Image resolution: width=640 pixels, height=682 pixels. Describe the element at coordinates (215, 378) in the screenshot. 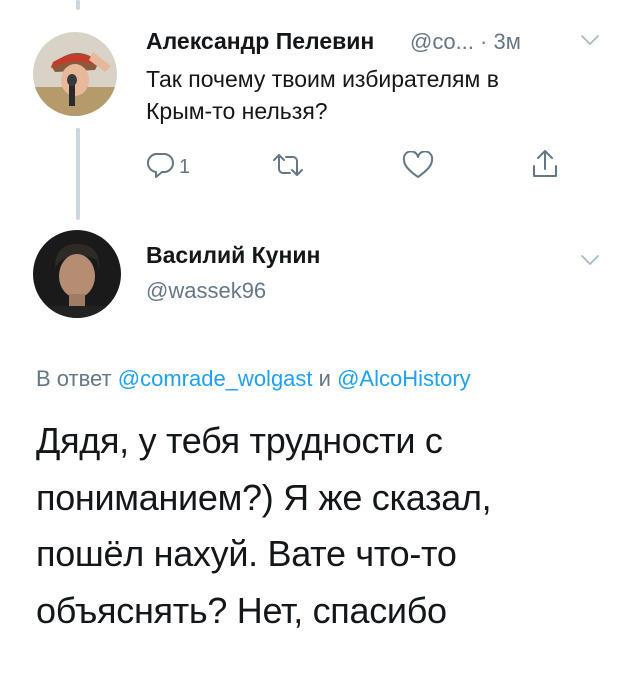

I see `mention-link: @comrade_wolgast` at that location.